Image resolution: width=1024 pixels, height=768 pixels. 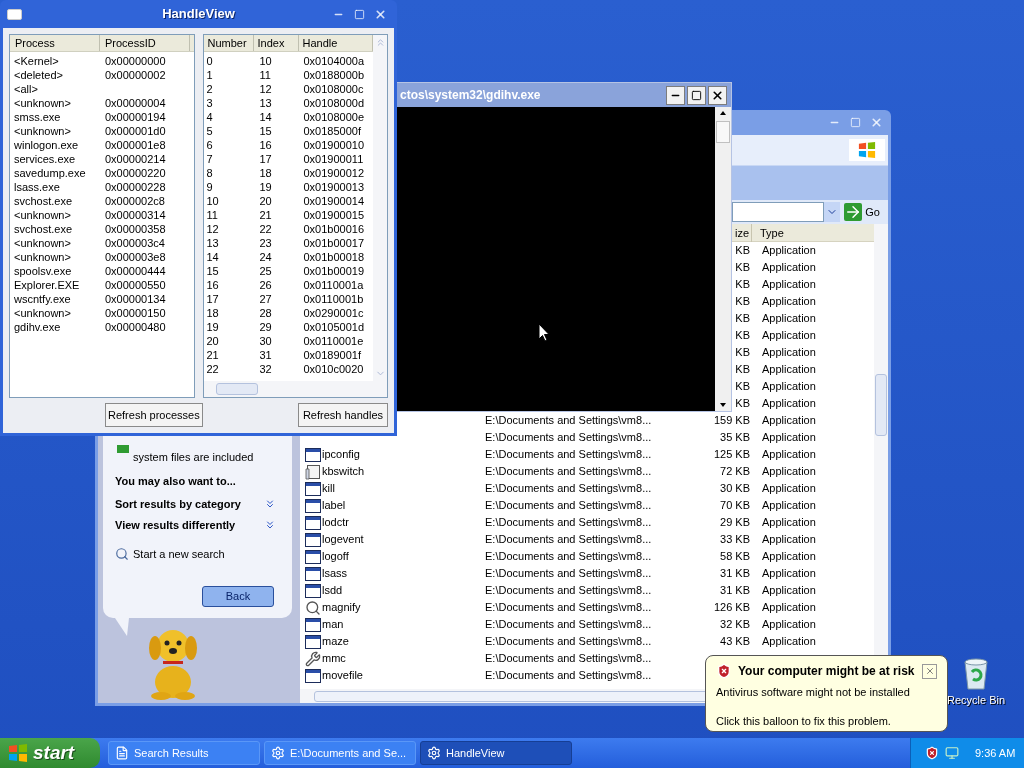 What do you see at coordinates (276, 313) in the screenshot?
I see `handle-index: 28` at bounding box center [276, 313].